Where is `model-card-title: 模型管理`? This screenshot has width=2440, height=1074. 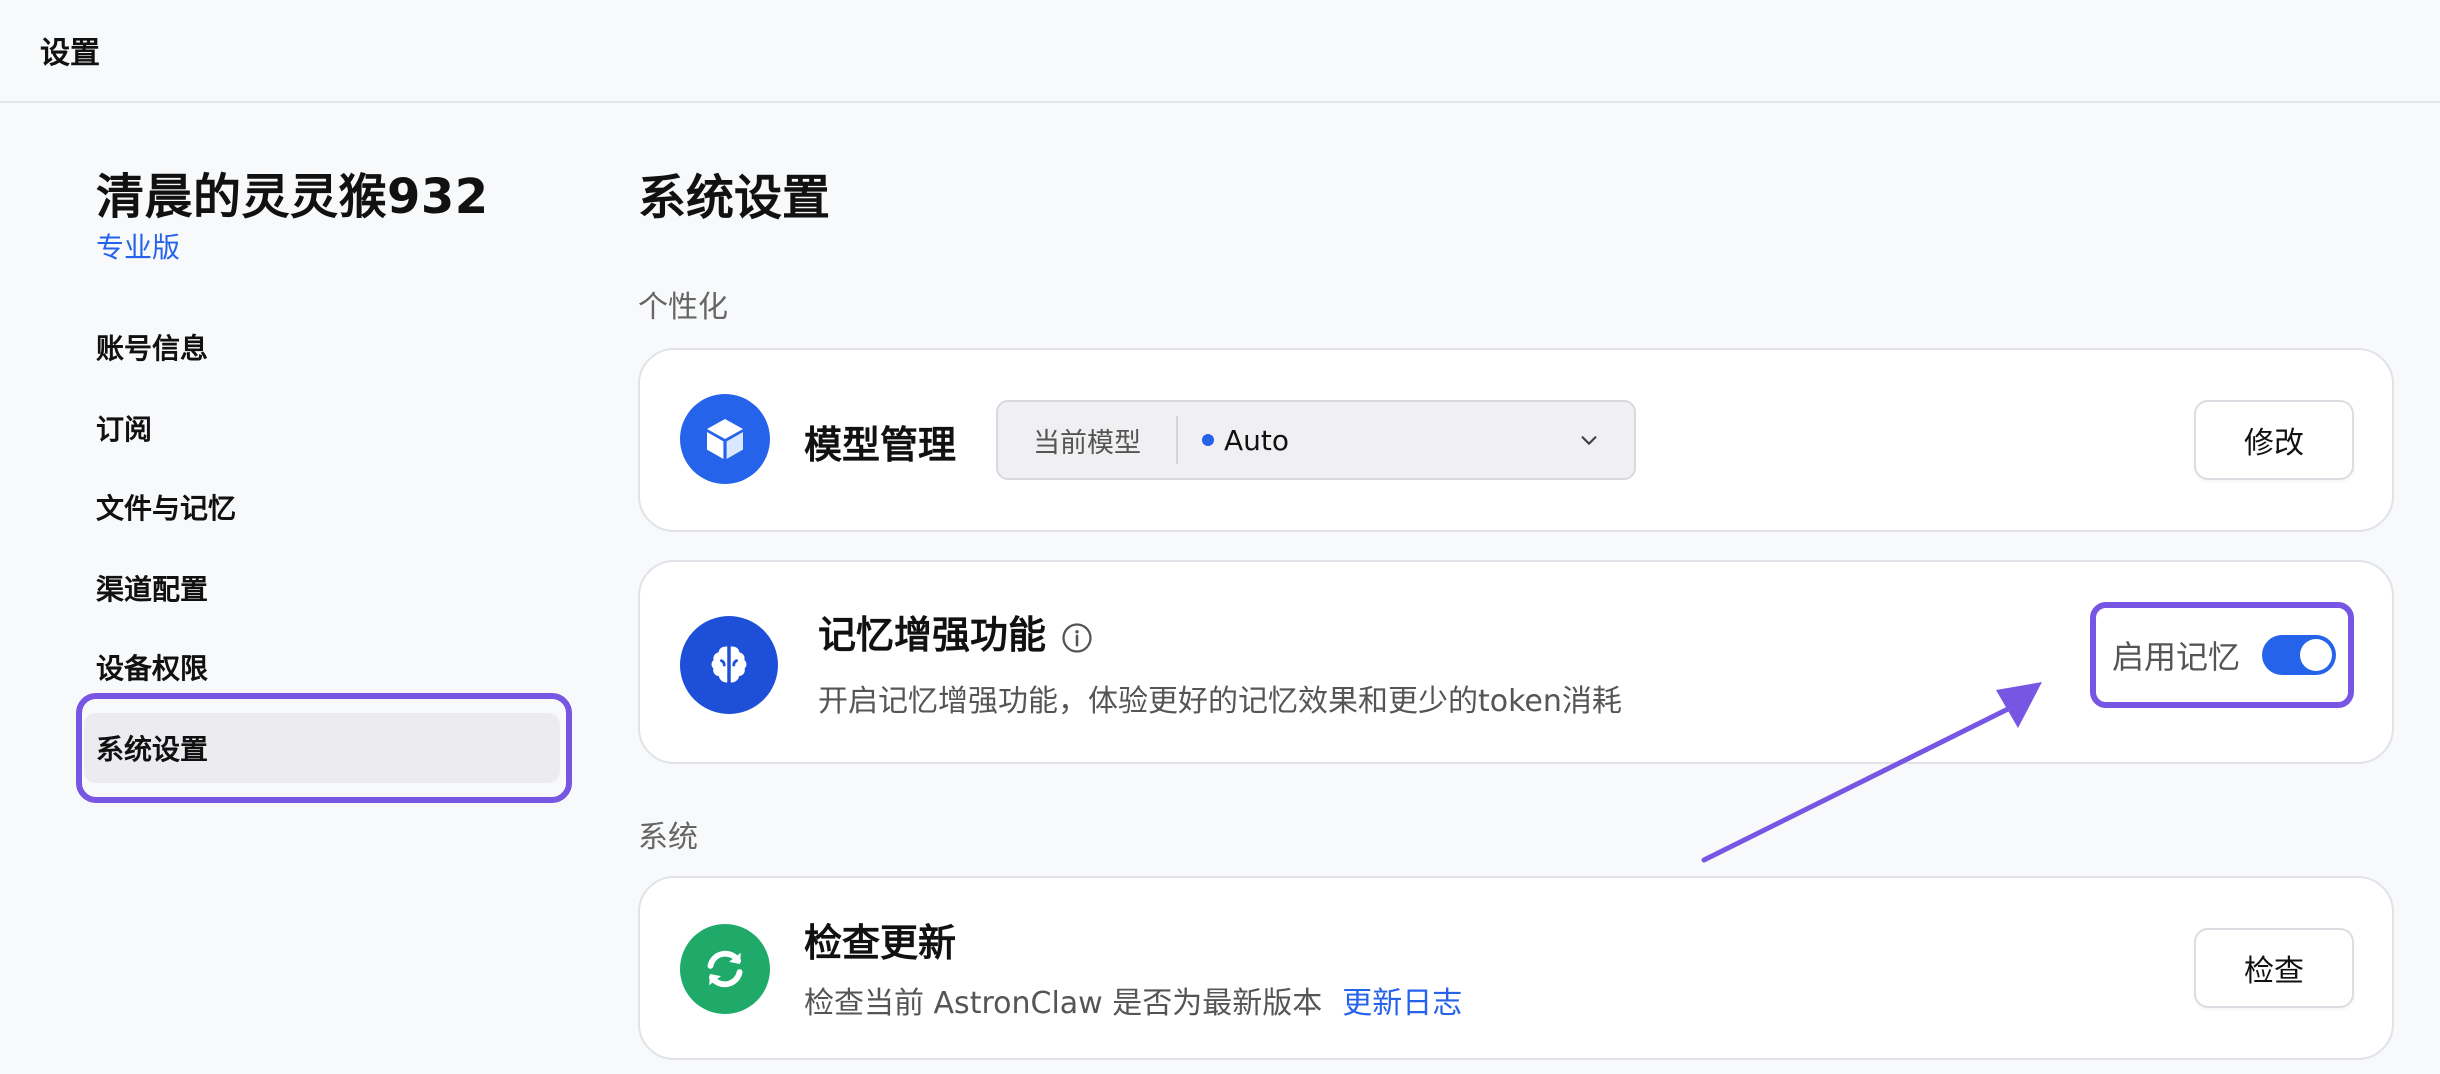
model-card-title: 模型管理 is located at coordinates (880, 445).